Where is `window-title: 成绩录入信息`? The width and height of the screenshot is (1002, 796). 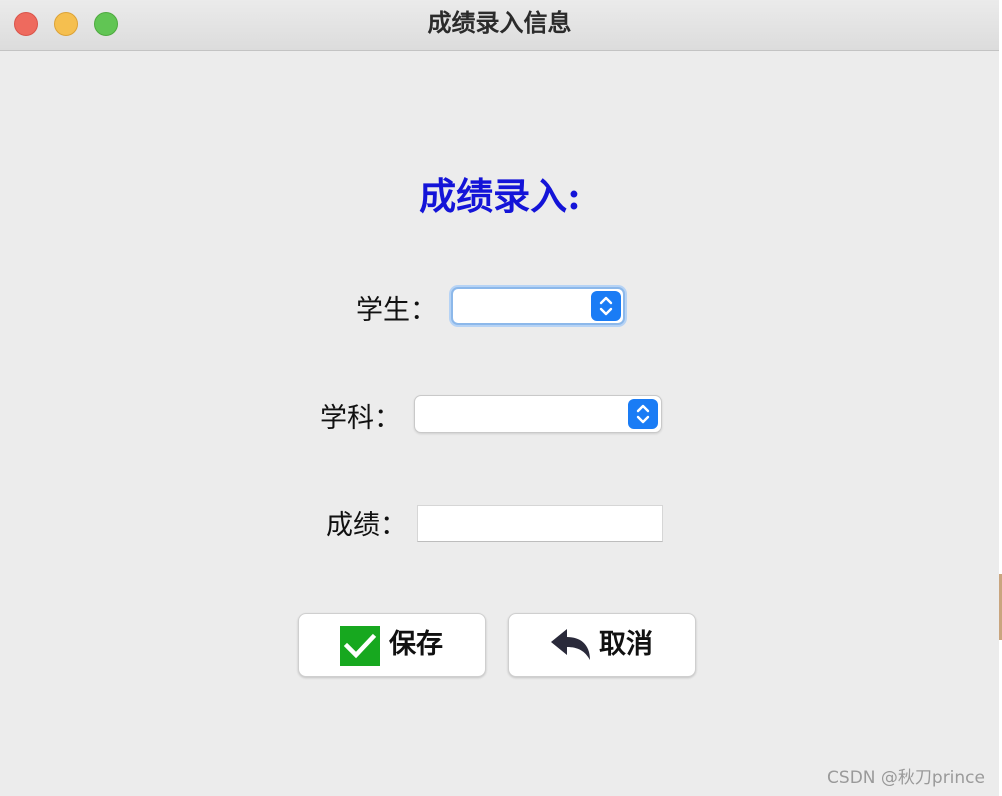
window-title: 成绩录入信息 is located at coordinates (499, 23).